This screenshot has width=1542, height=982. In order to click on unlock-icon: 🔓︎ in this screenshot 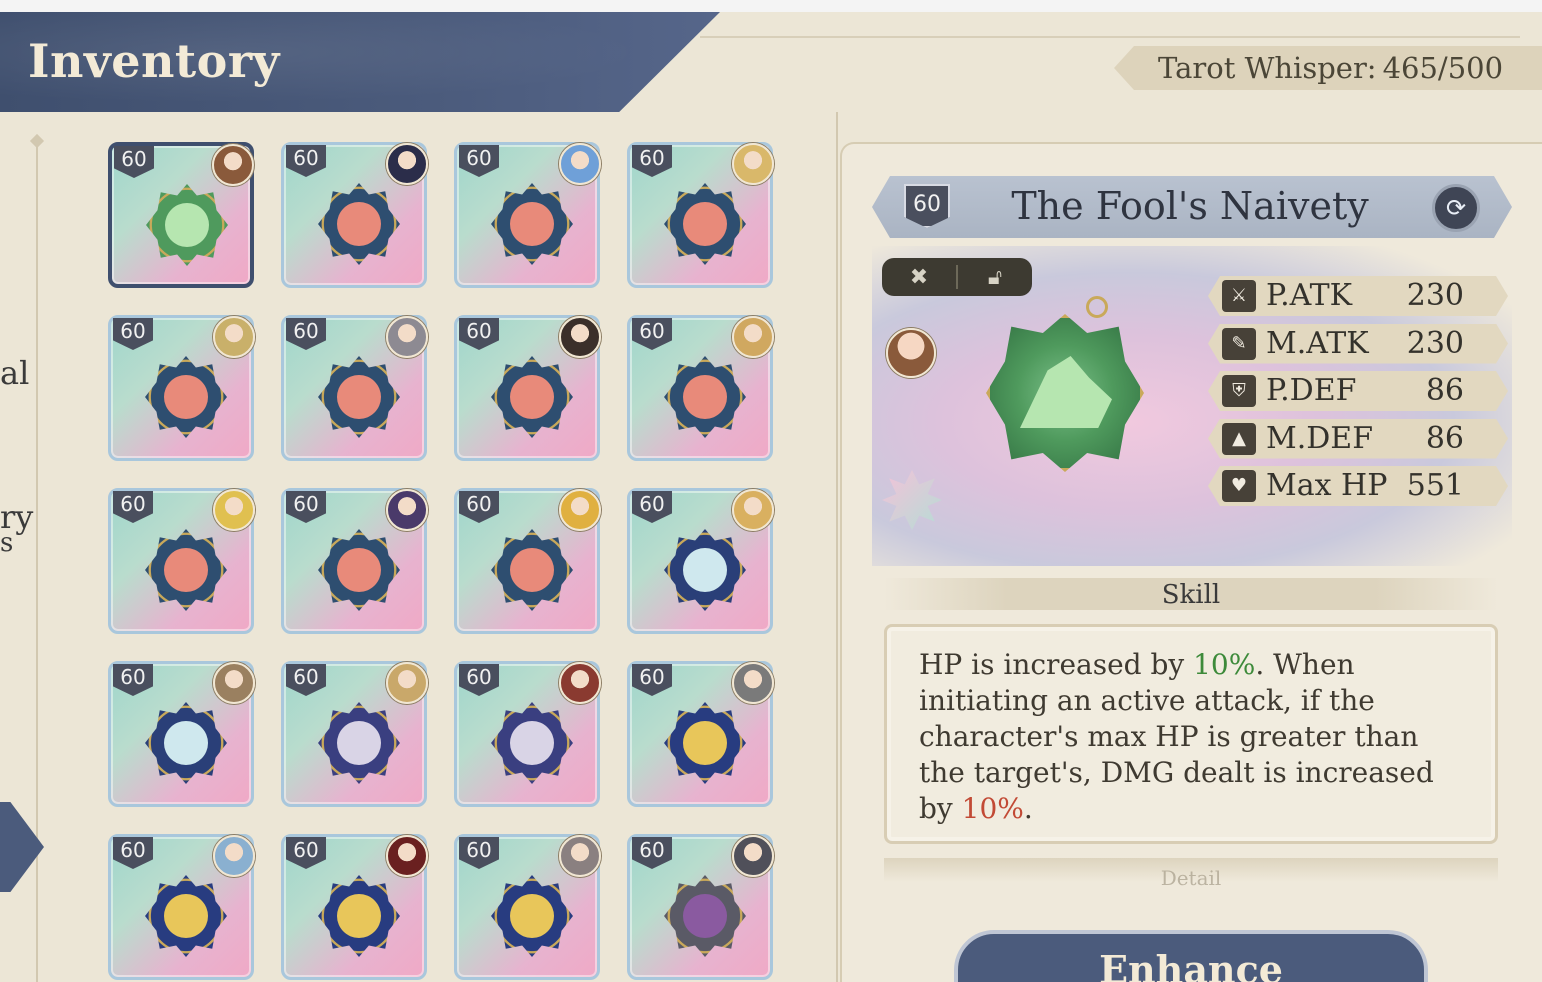, I will do `click(995, 277)`.